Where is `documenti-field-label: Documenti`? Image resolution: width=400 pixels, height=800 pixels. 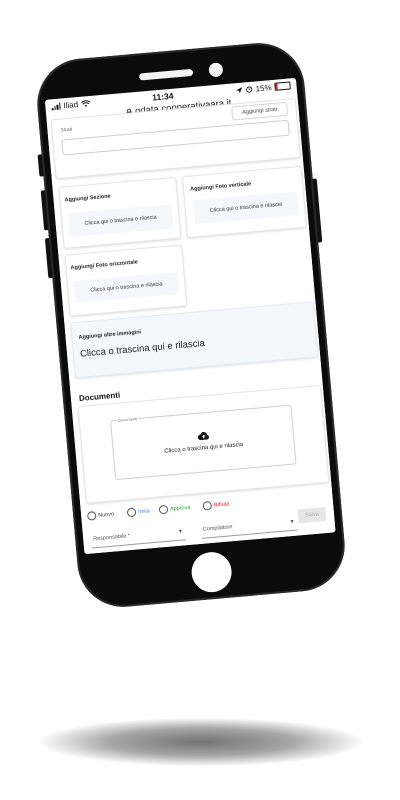 documenti-field-label: Documenti is located at coordinates (127, 419).